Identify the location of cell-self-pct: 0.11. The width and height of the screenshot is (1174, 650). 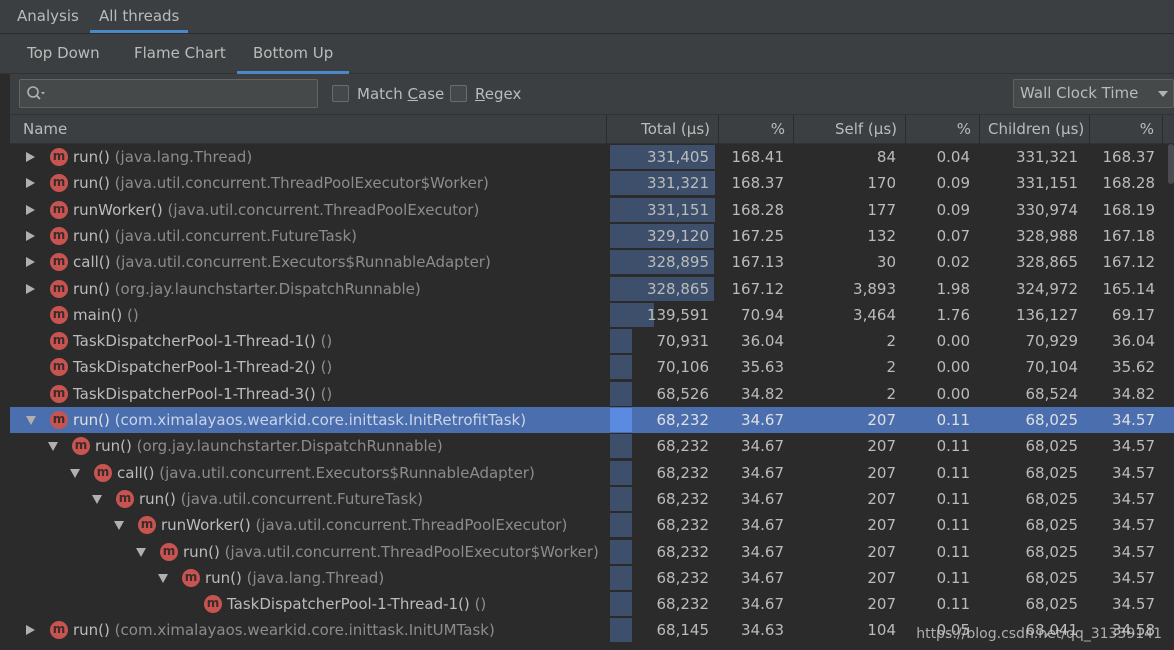
(953, 420).